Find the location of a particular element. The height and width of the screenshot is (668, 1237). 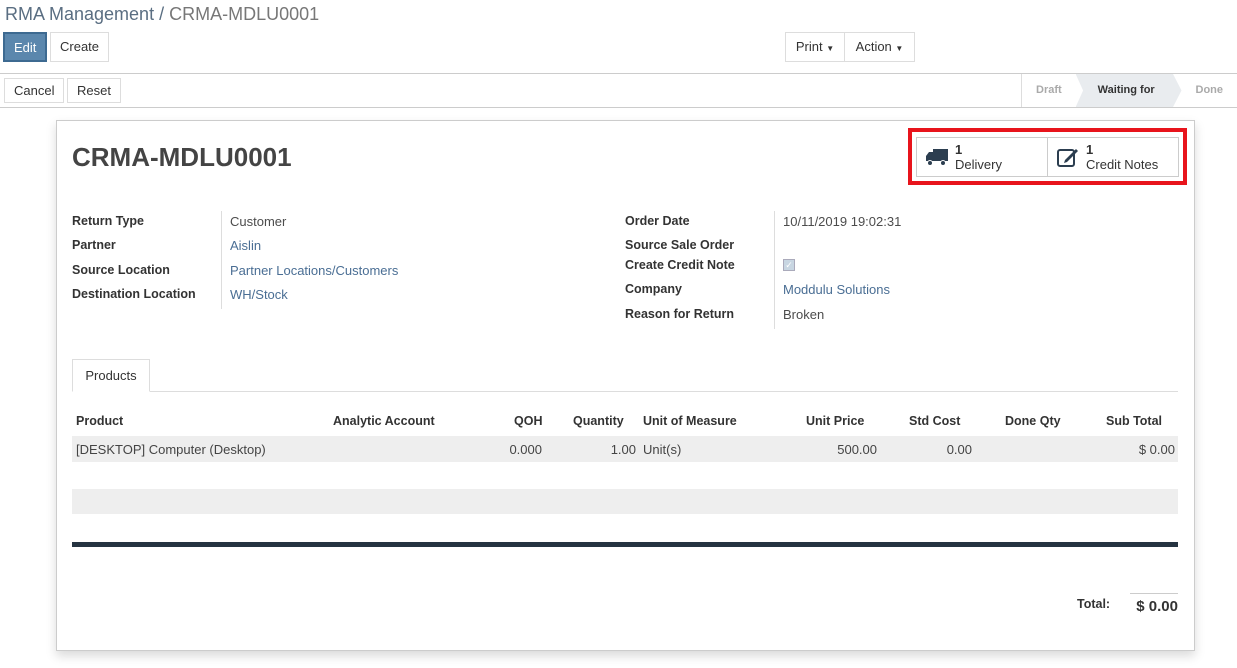

col-subtotal: Sub Total is located at coordinates (1134, 421).